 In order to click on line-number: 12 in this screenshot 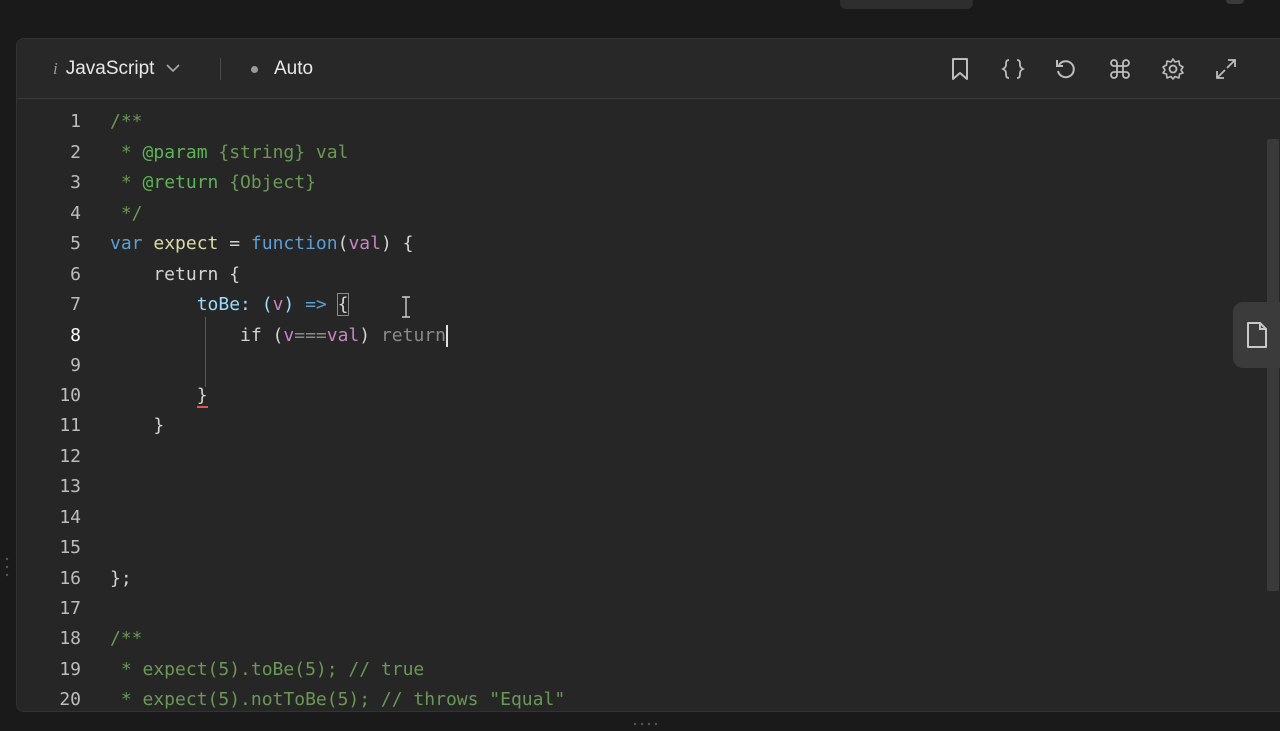, I will do `click(70, 456)`.